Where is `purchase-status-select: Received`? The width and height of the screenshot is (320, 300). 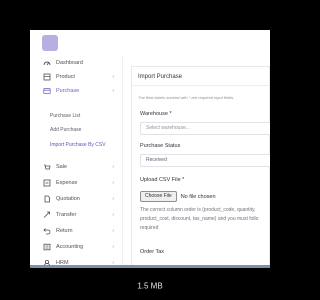 purchase-status-select: Received is located at coordinates (205, 160).